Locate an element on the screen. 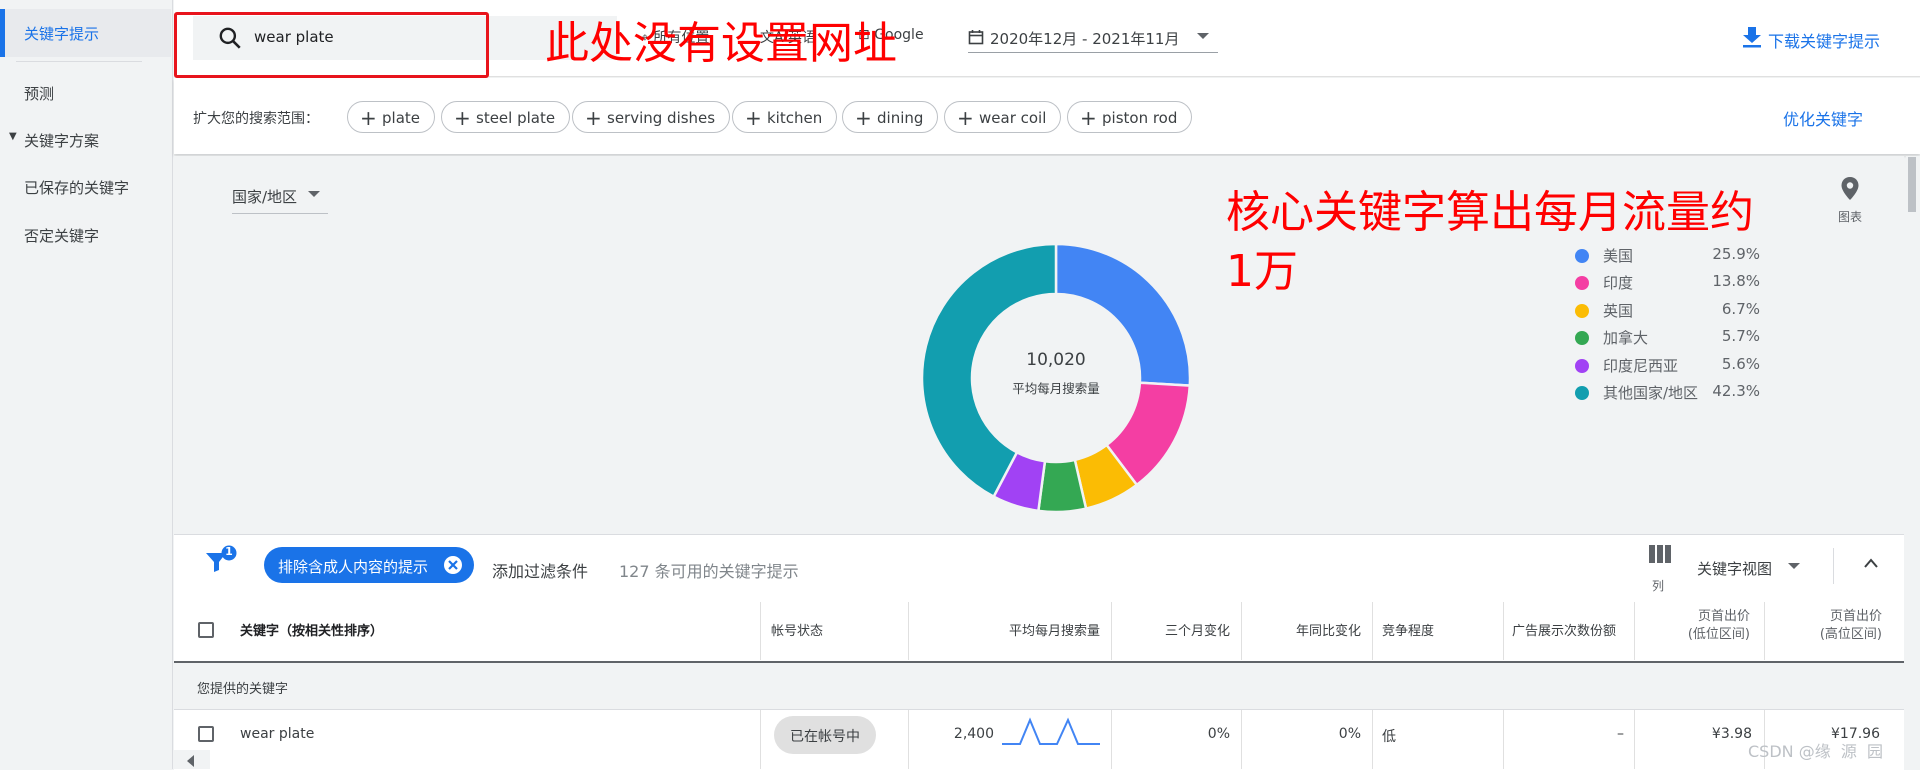 The image size is (1920, 770). col-status-header: 帐号状态 is located at coordinates (797, 629).